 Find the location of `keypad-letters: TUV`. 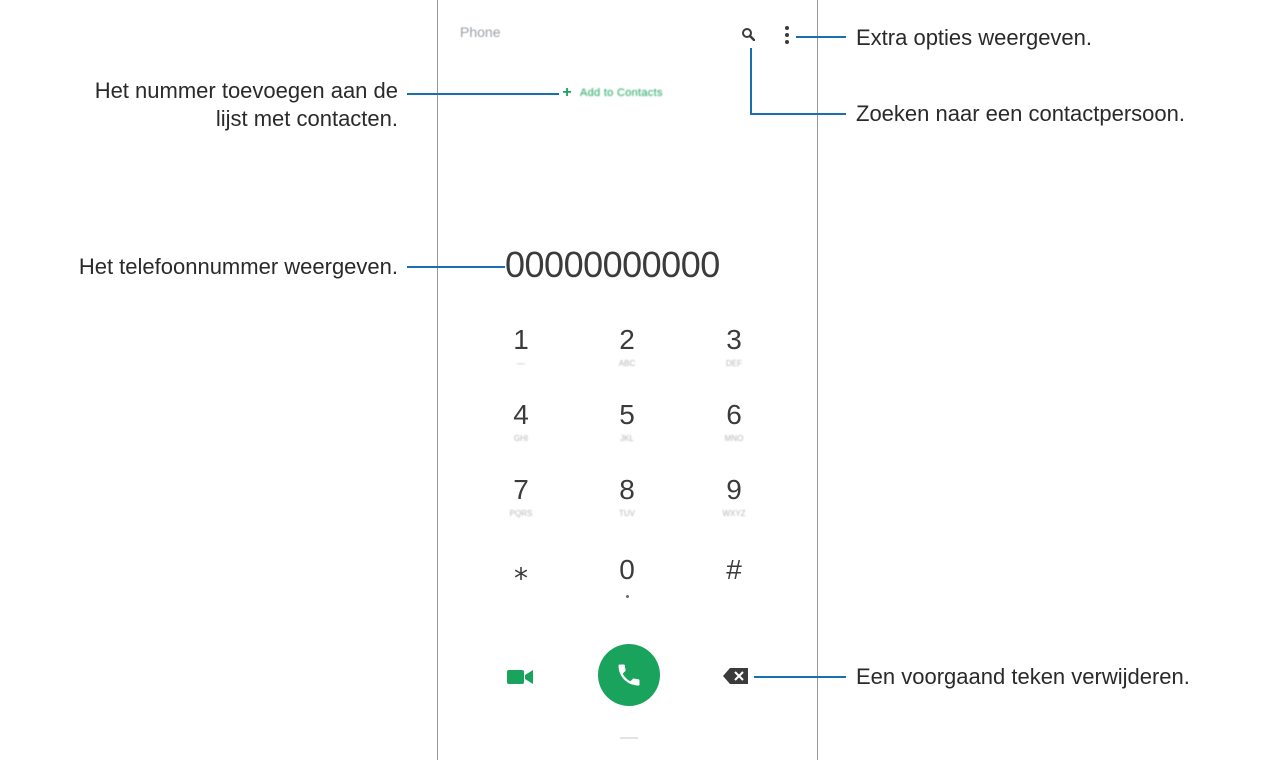

keypad-letters: TUV is located at coordinates (627, 513).